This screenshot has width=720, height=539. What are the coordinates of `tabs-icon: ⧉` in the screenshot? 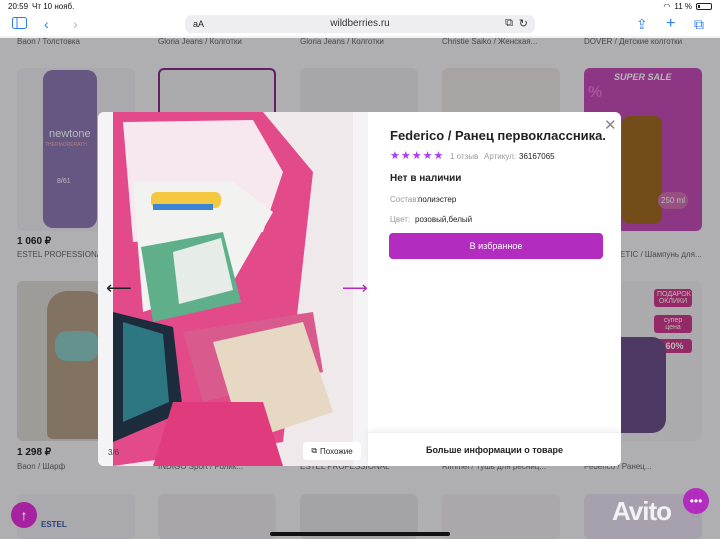 It's located at (699, 24).